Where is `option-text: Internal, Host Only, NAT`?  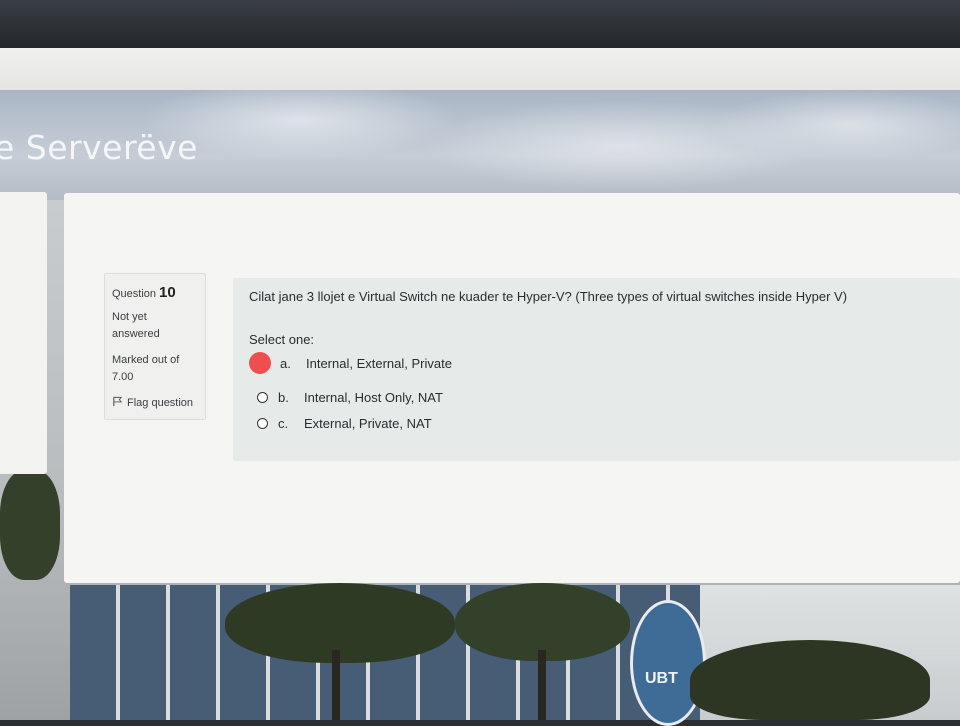 option-text: Internal, Host Only, NAT is located at coordinates (373, 397).